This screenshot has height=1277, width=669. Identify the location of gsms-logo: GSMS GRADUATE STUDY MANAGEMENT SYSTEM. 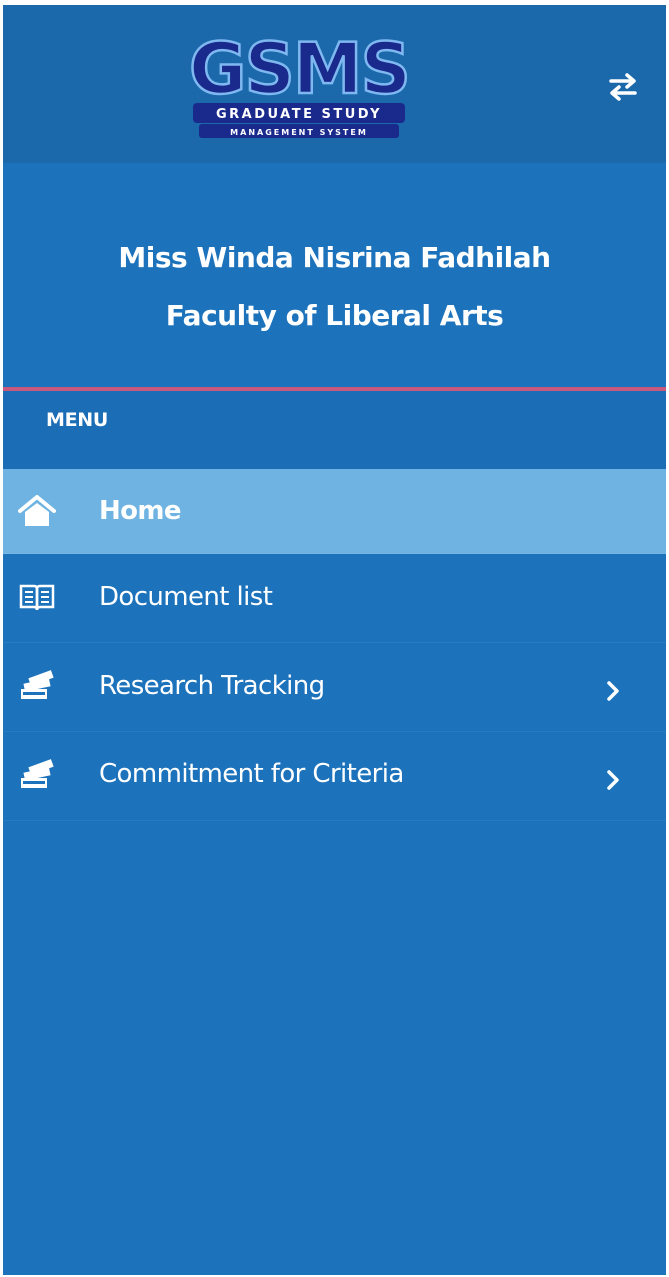
(300, 84).